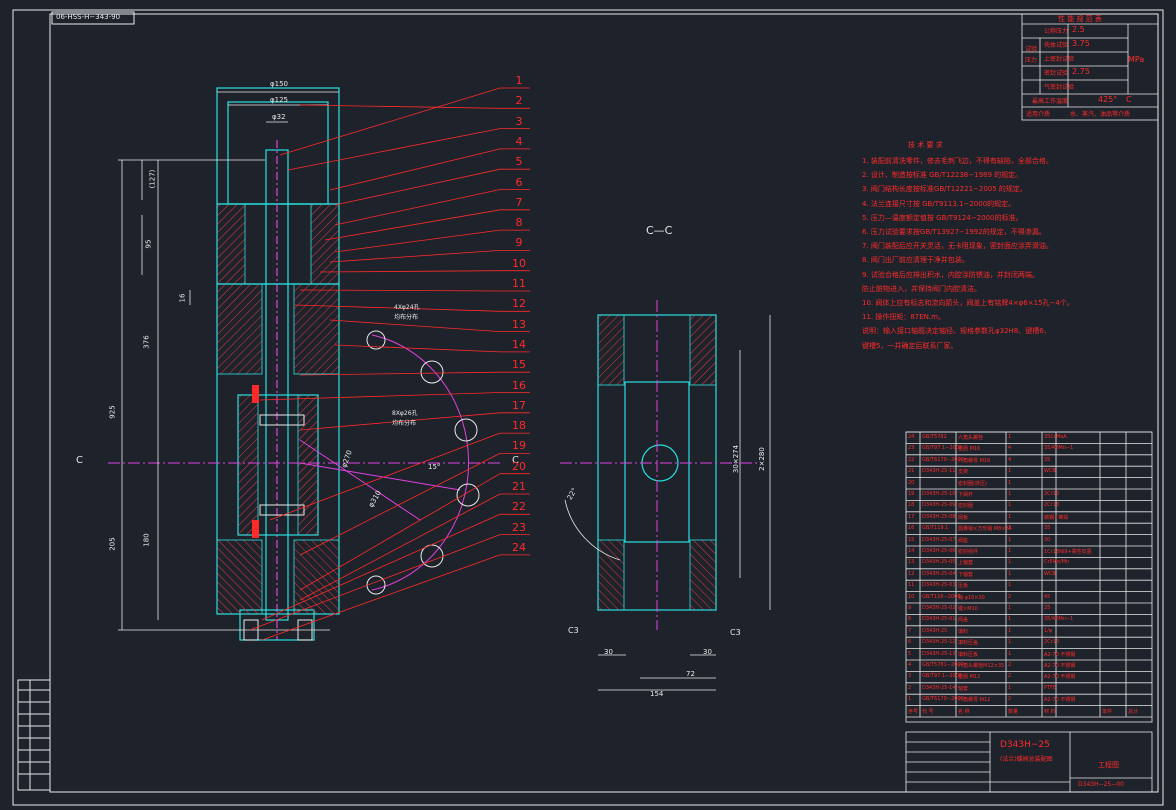  I want to click on dim-30x274: 30×274, so click(736, 459).